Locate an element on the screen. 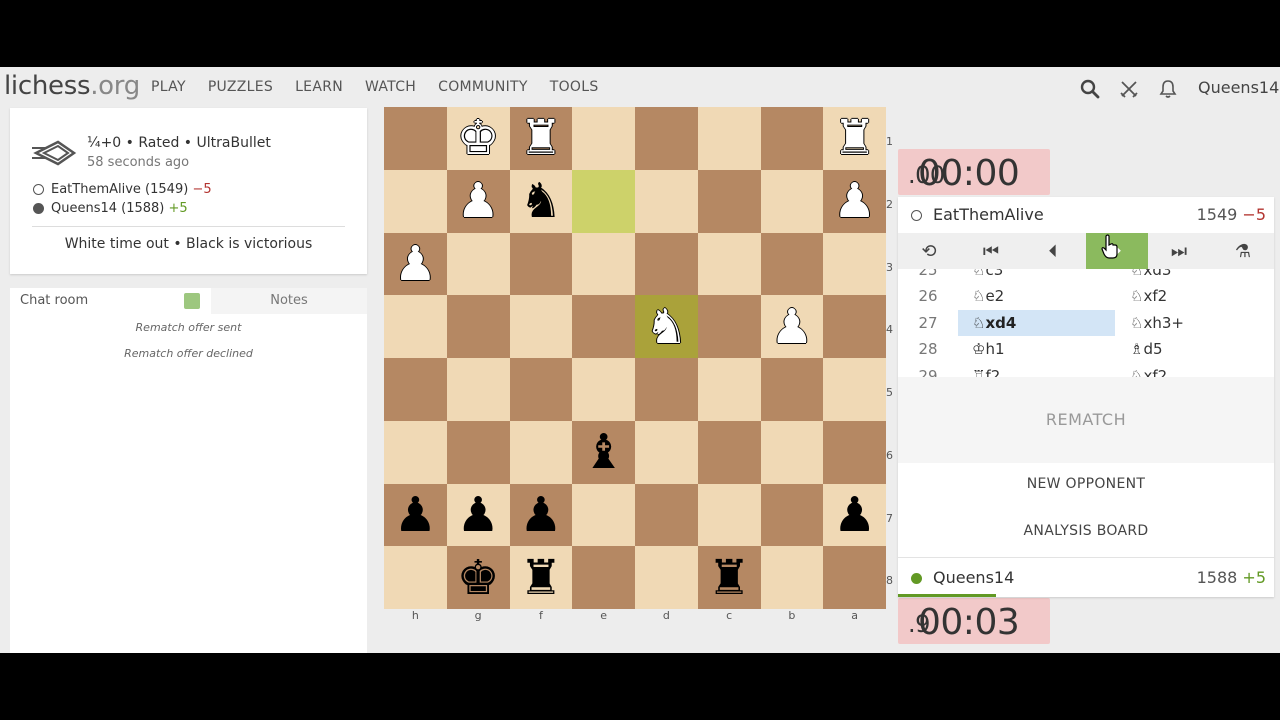 Image resolution: width=1280 pixels, height=720 pixels. white-king-icon: ♚ is located at coordinates (478, 138).